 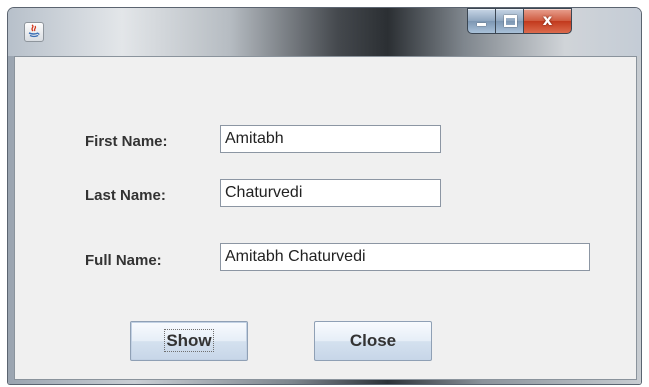 I want to click on show-button: Show, so click(x=189, y=341).